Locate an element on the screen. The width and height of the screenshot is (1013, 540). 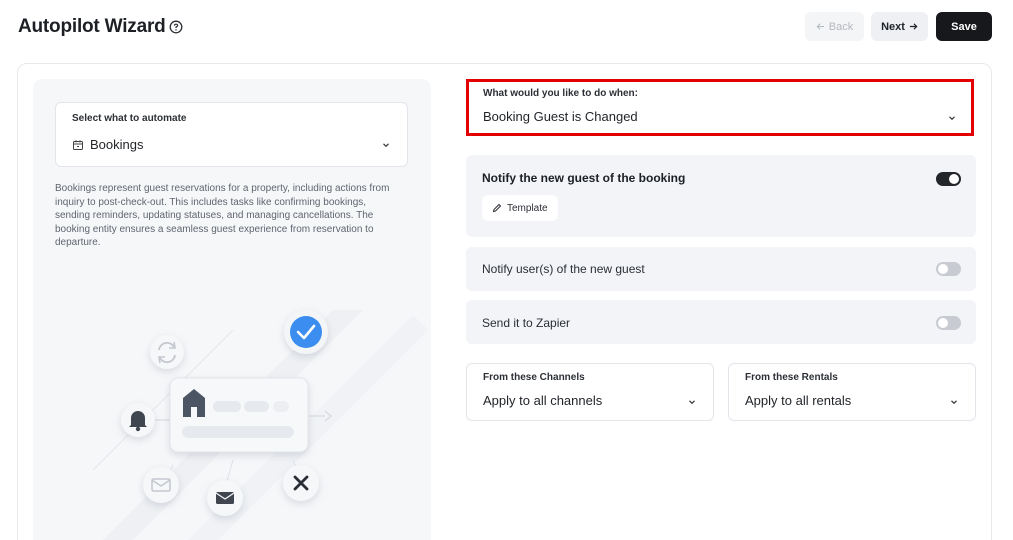
rentals-select: From these Rentals Apply to all rentals is located at coordinates (852, 392).